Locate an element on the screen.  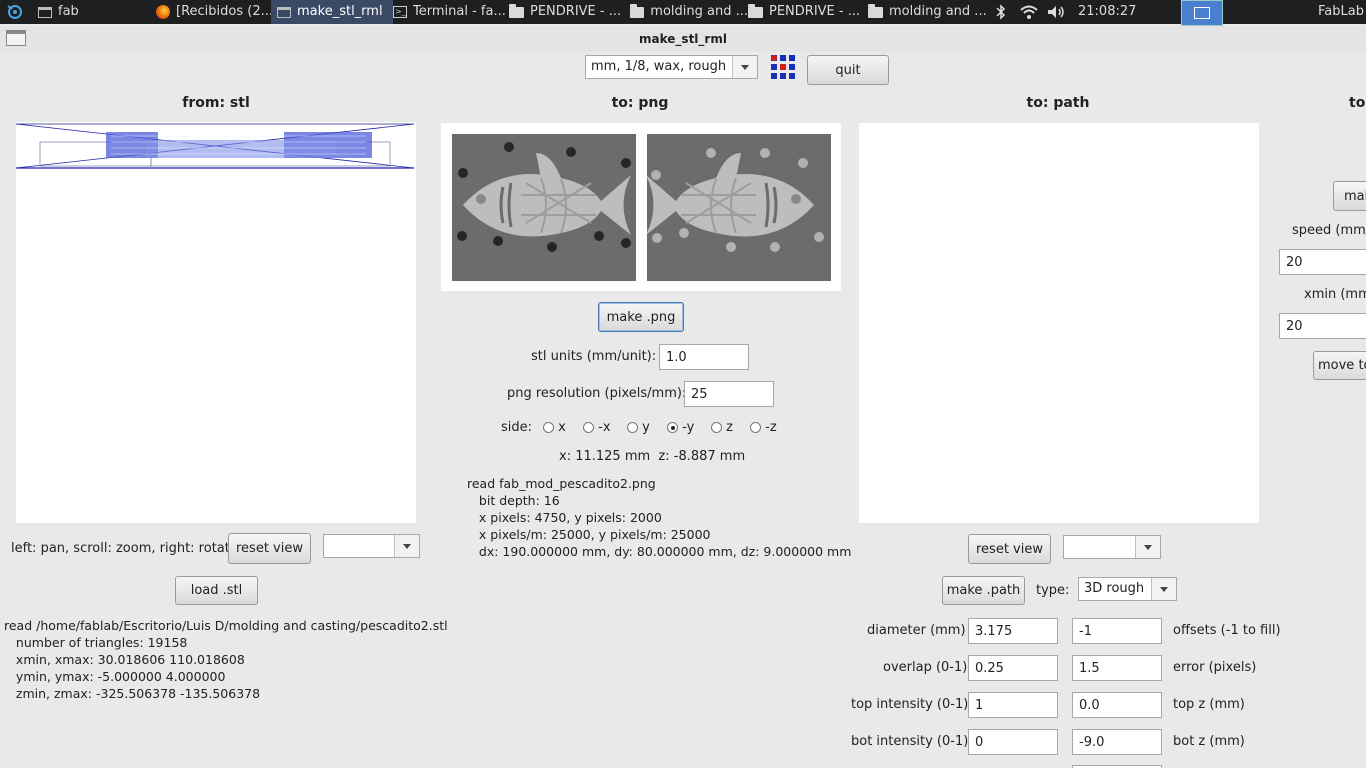
side-radio-y: y is located at coordinates (638, 427).